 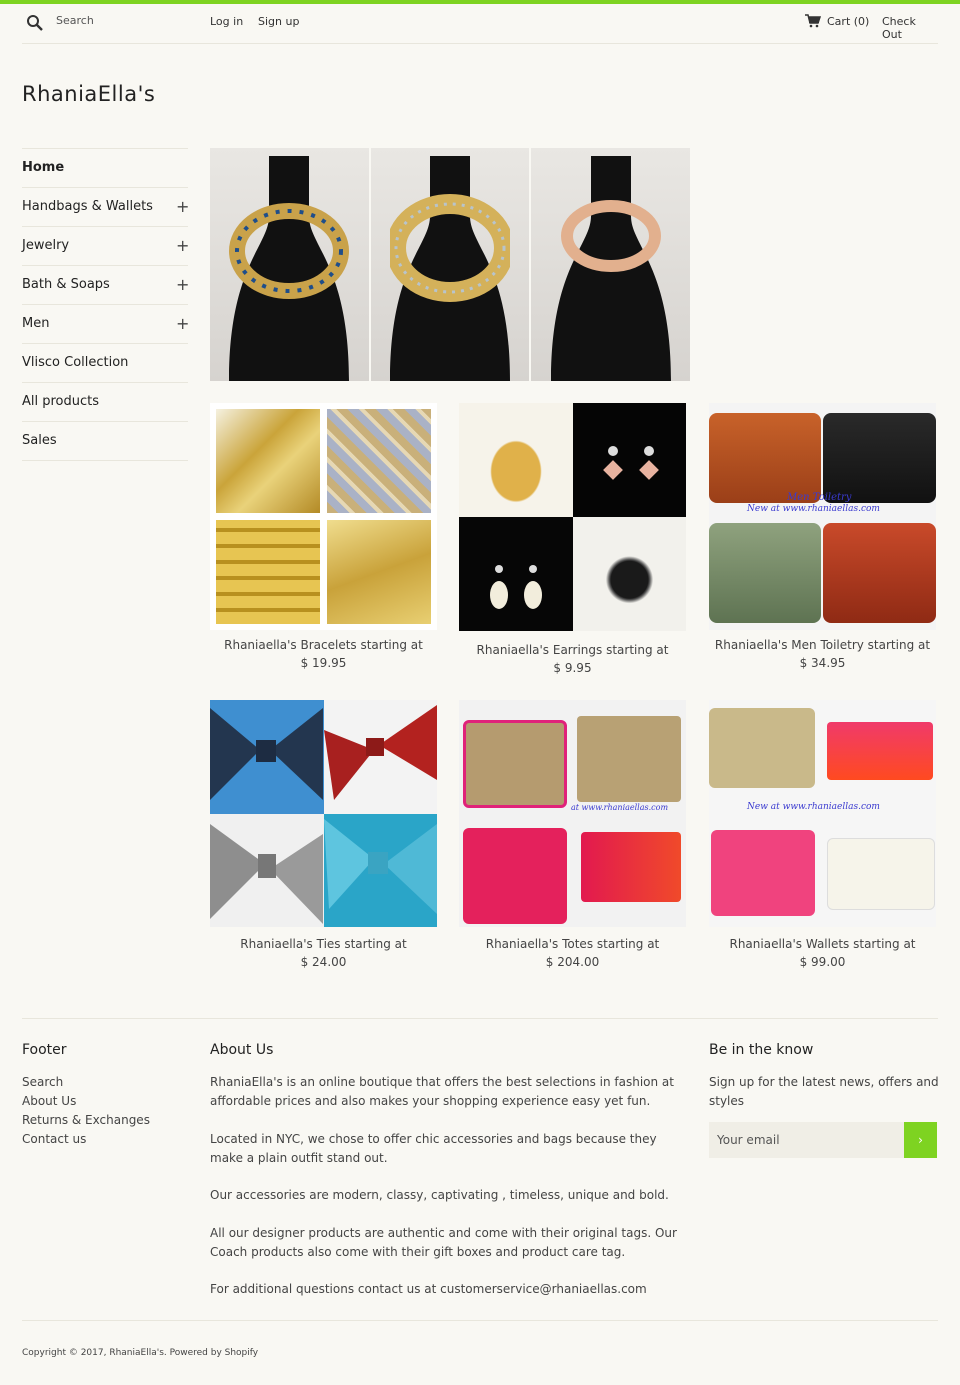 What do you see at coordinates (572, 962) in the screenshot?
I see `product-price: $ 204.00` at bounding box center [572, 962].